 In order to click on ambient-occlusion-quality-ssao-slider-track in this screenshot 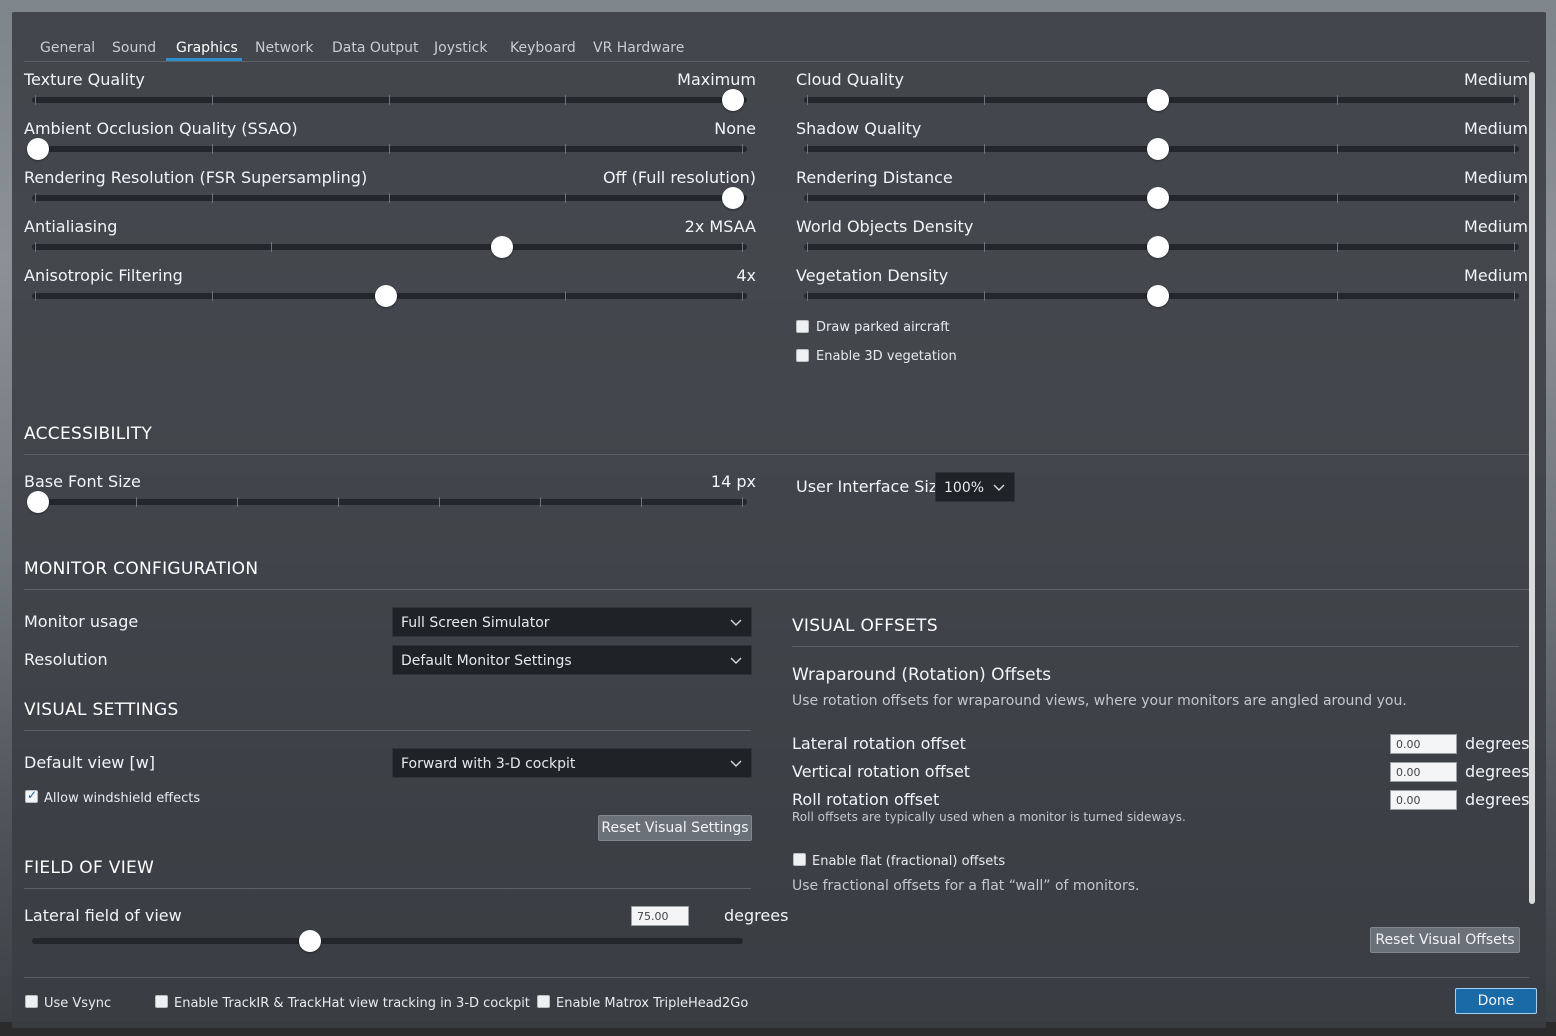, I will do `click(389, 149)`.